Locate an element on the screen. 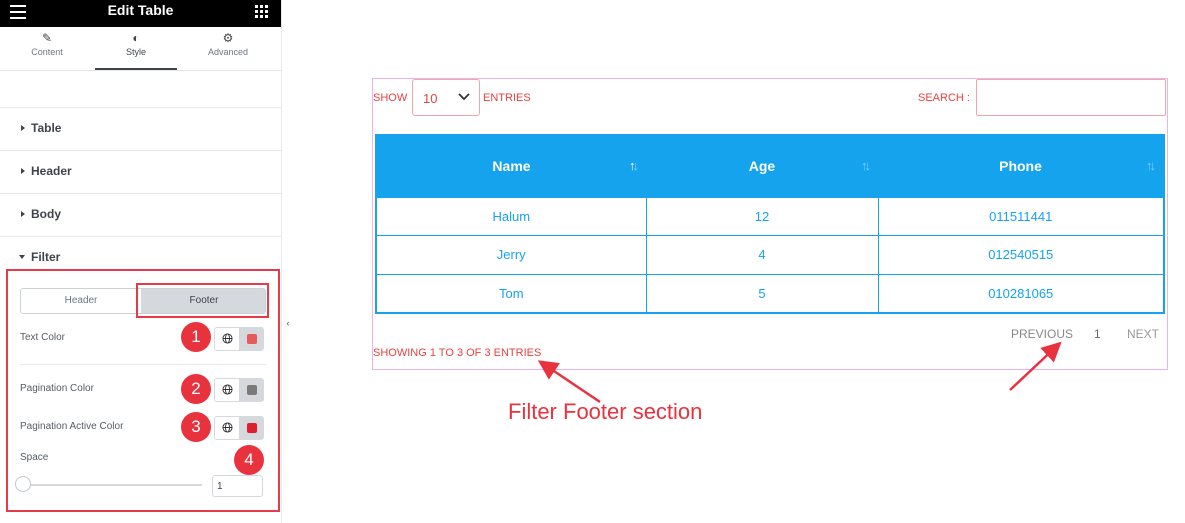 The height and width of the screenshot is (523, 1185). pagination-color-control is located at coordinates (239, 390).